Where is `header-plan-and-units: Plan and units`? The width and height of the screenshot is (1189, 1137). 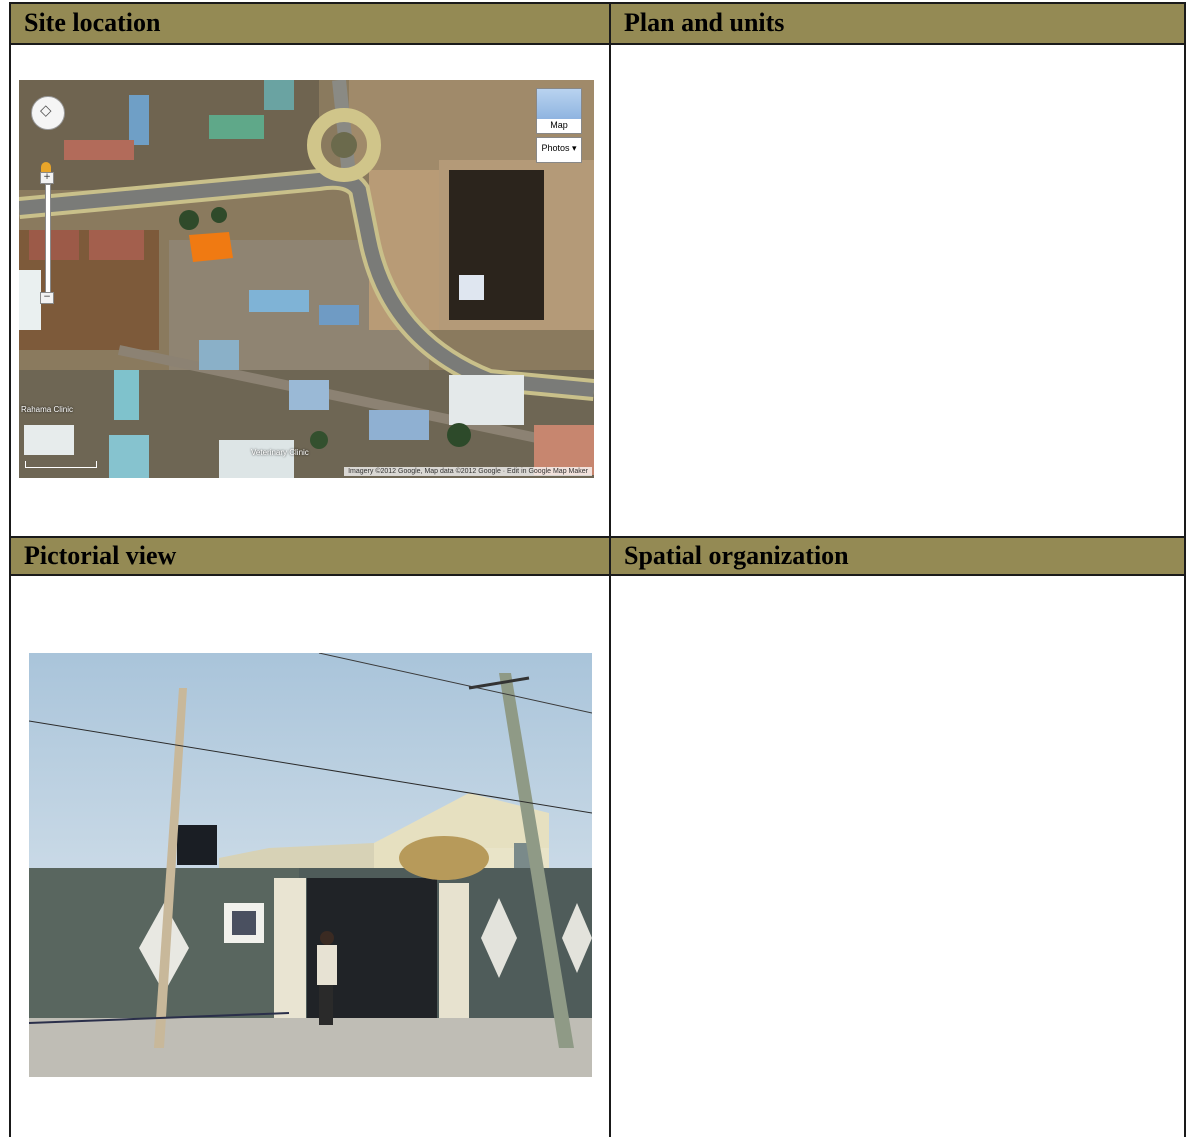 header-plan-and-units: Plan and units is located at coordinates (897, 23).